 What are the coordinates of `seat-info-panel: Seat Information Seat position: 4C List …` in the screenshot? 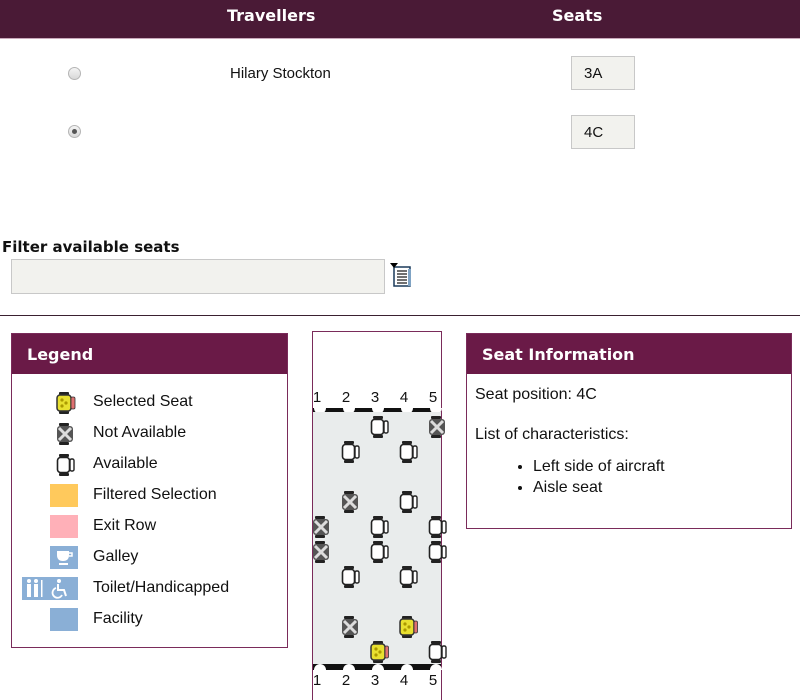 It's located at (629, 431).